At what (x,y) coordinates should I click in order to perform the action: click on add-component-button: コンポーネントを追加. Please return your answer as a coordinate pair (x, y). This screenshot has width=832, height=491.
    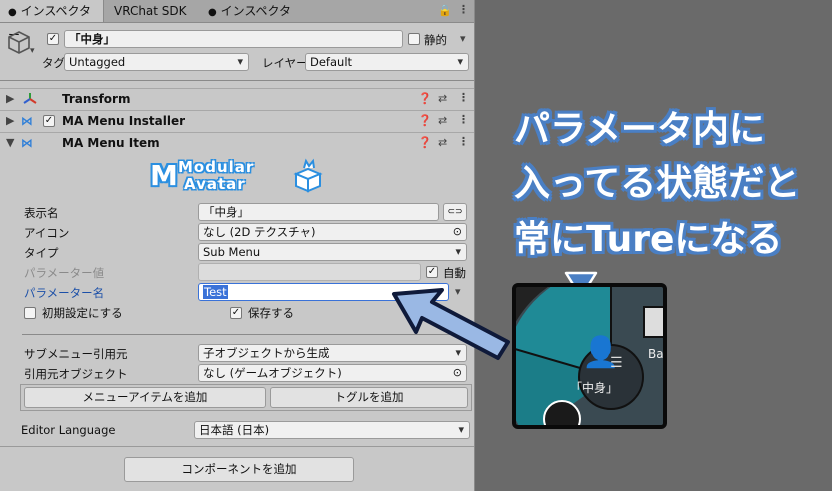
    Looking at the image, I should click on (239, 469).